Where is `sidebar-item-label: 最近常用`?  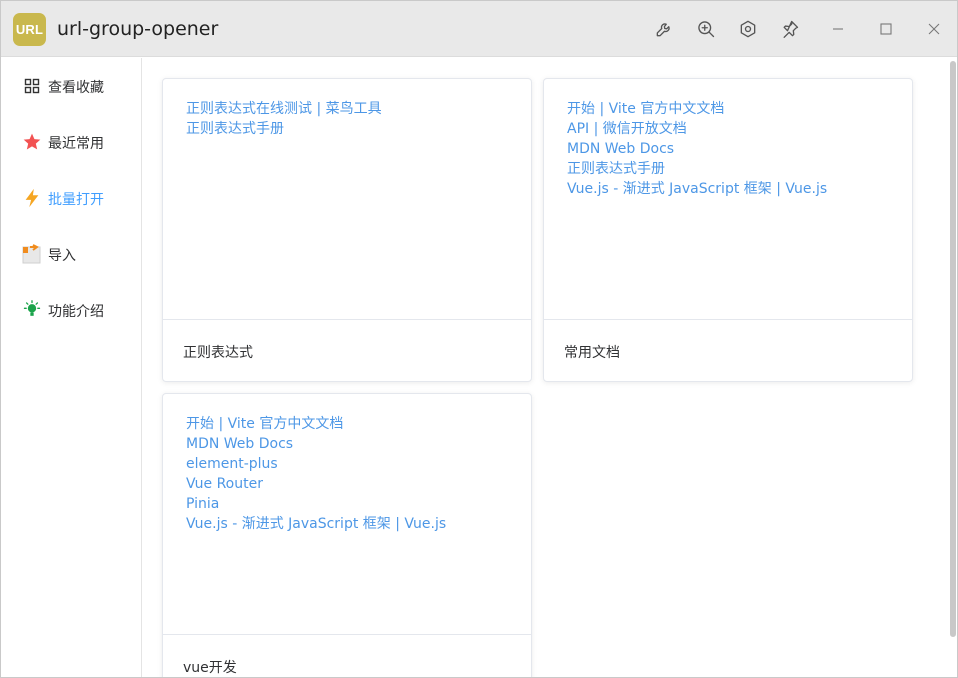 sidebar-item-label: 最近常用 is located at coordinates (76, 144).